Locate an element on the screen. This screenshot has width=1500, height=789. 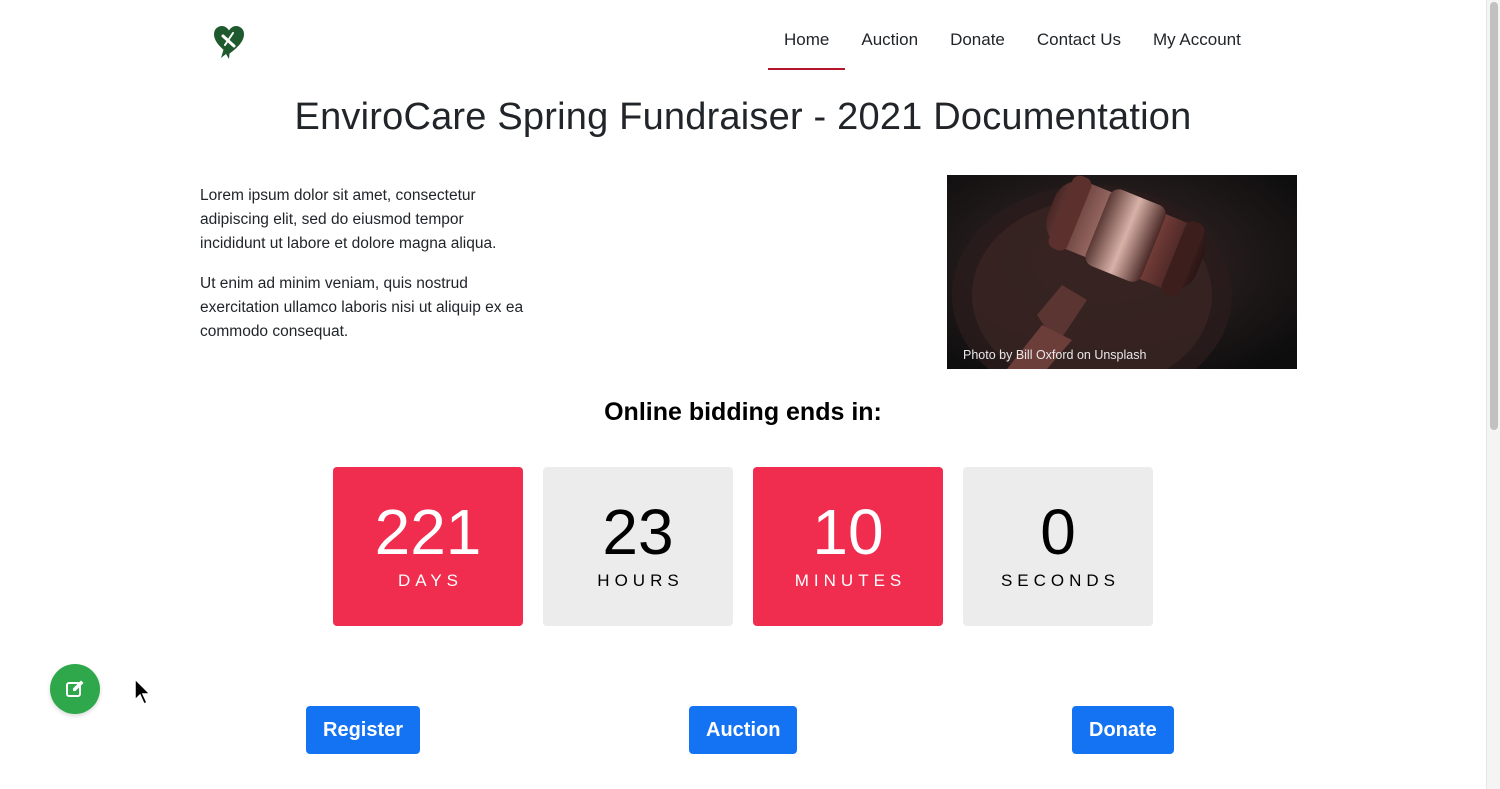
countdown-days-label: DAYS is located at coordinates (430, 580).